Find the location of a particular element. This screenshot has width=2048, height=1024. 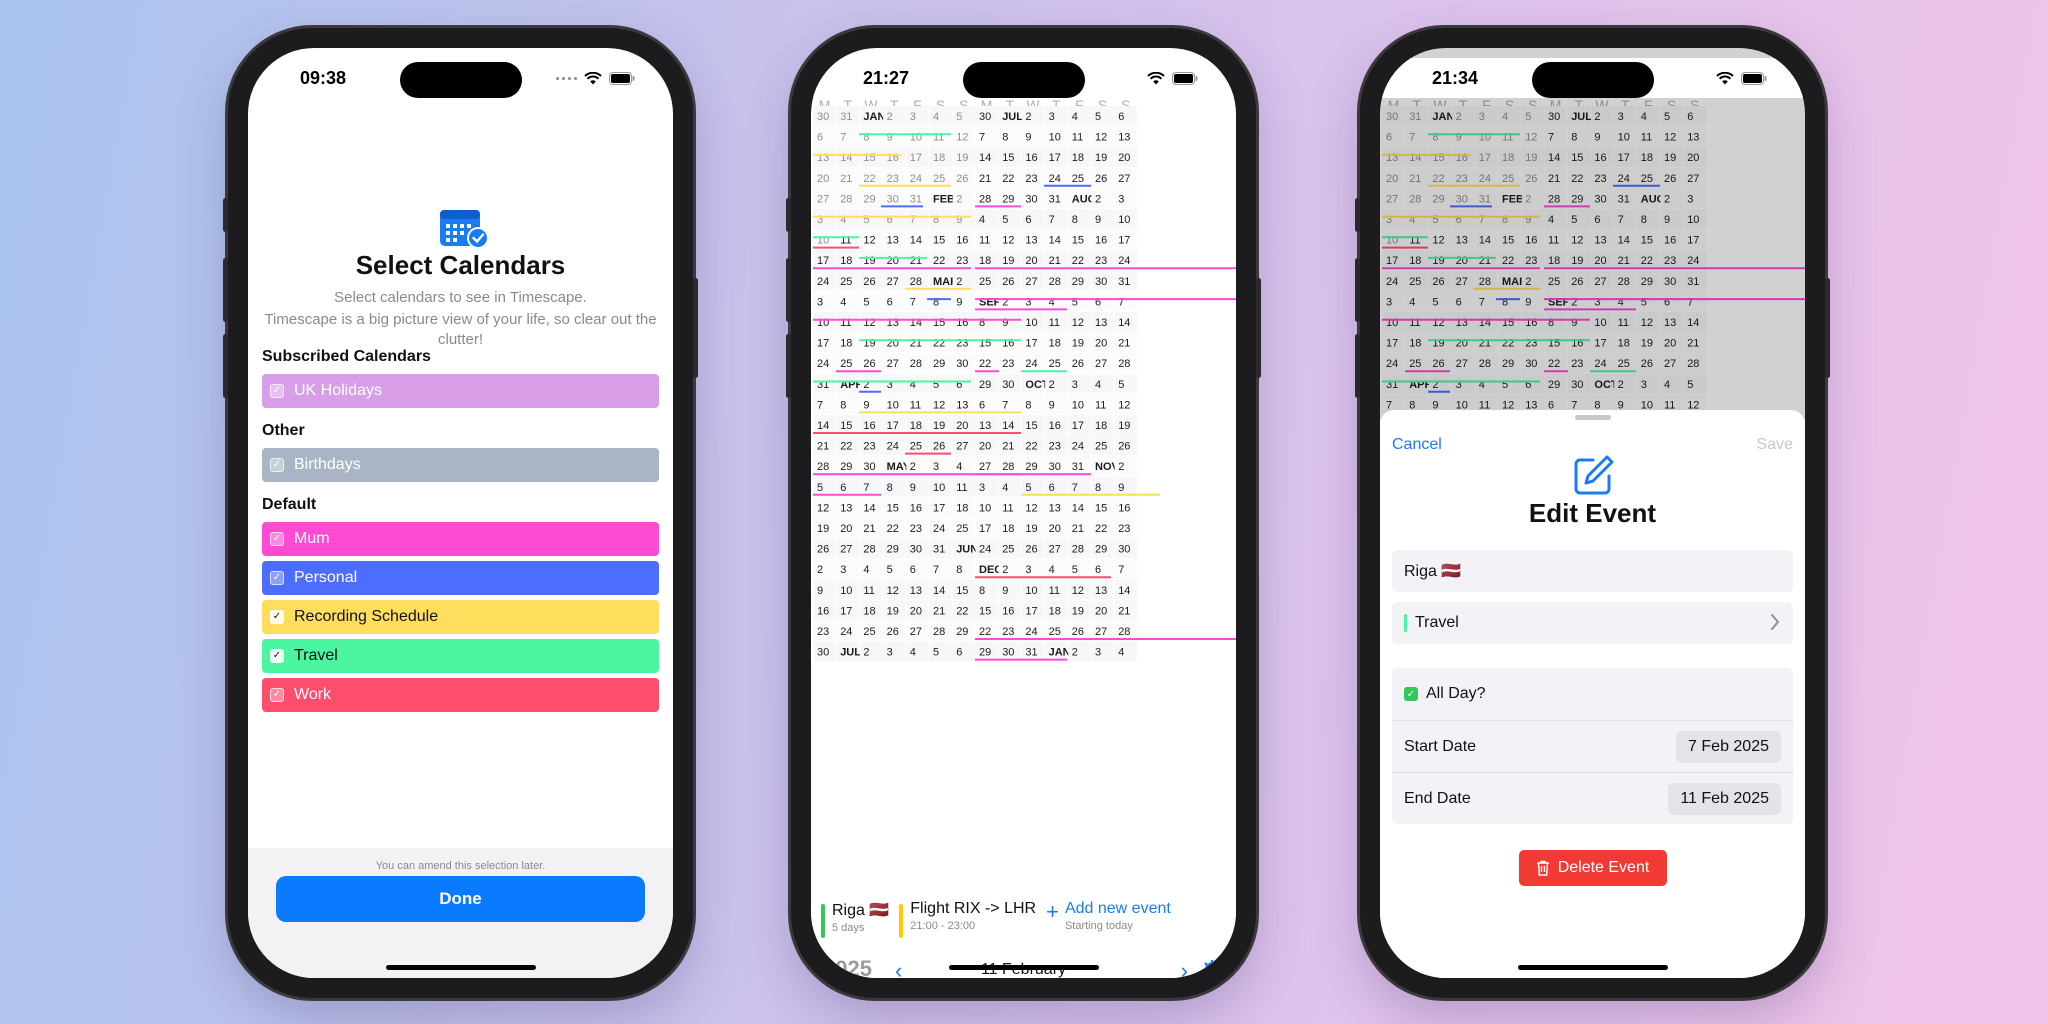

calendar-toggle-travel: ✓ Travel is located at coordinates (460, 656).